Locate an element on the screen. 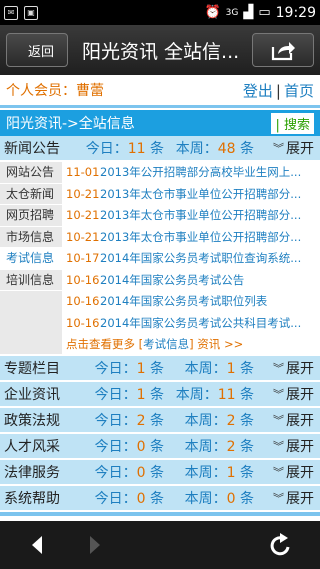  subnav-item-web-recruitment: 网页招聘 is located at coordinates (31, 216).